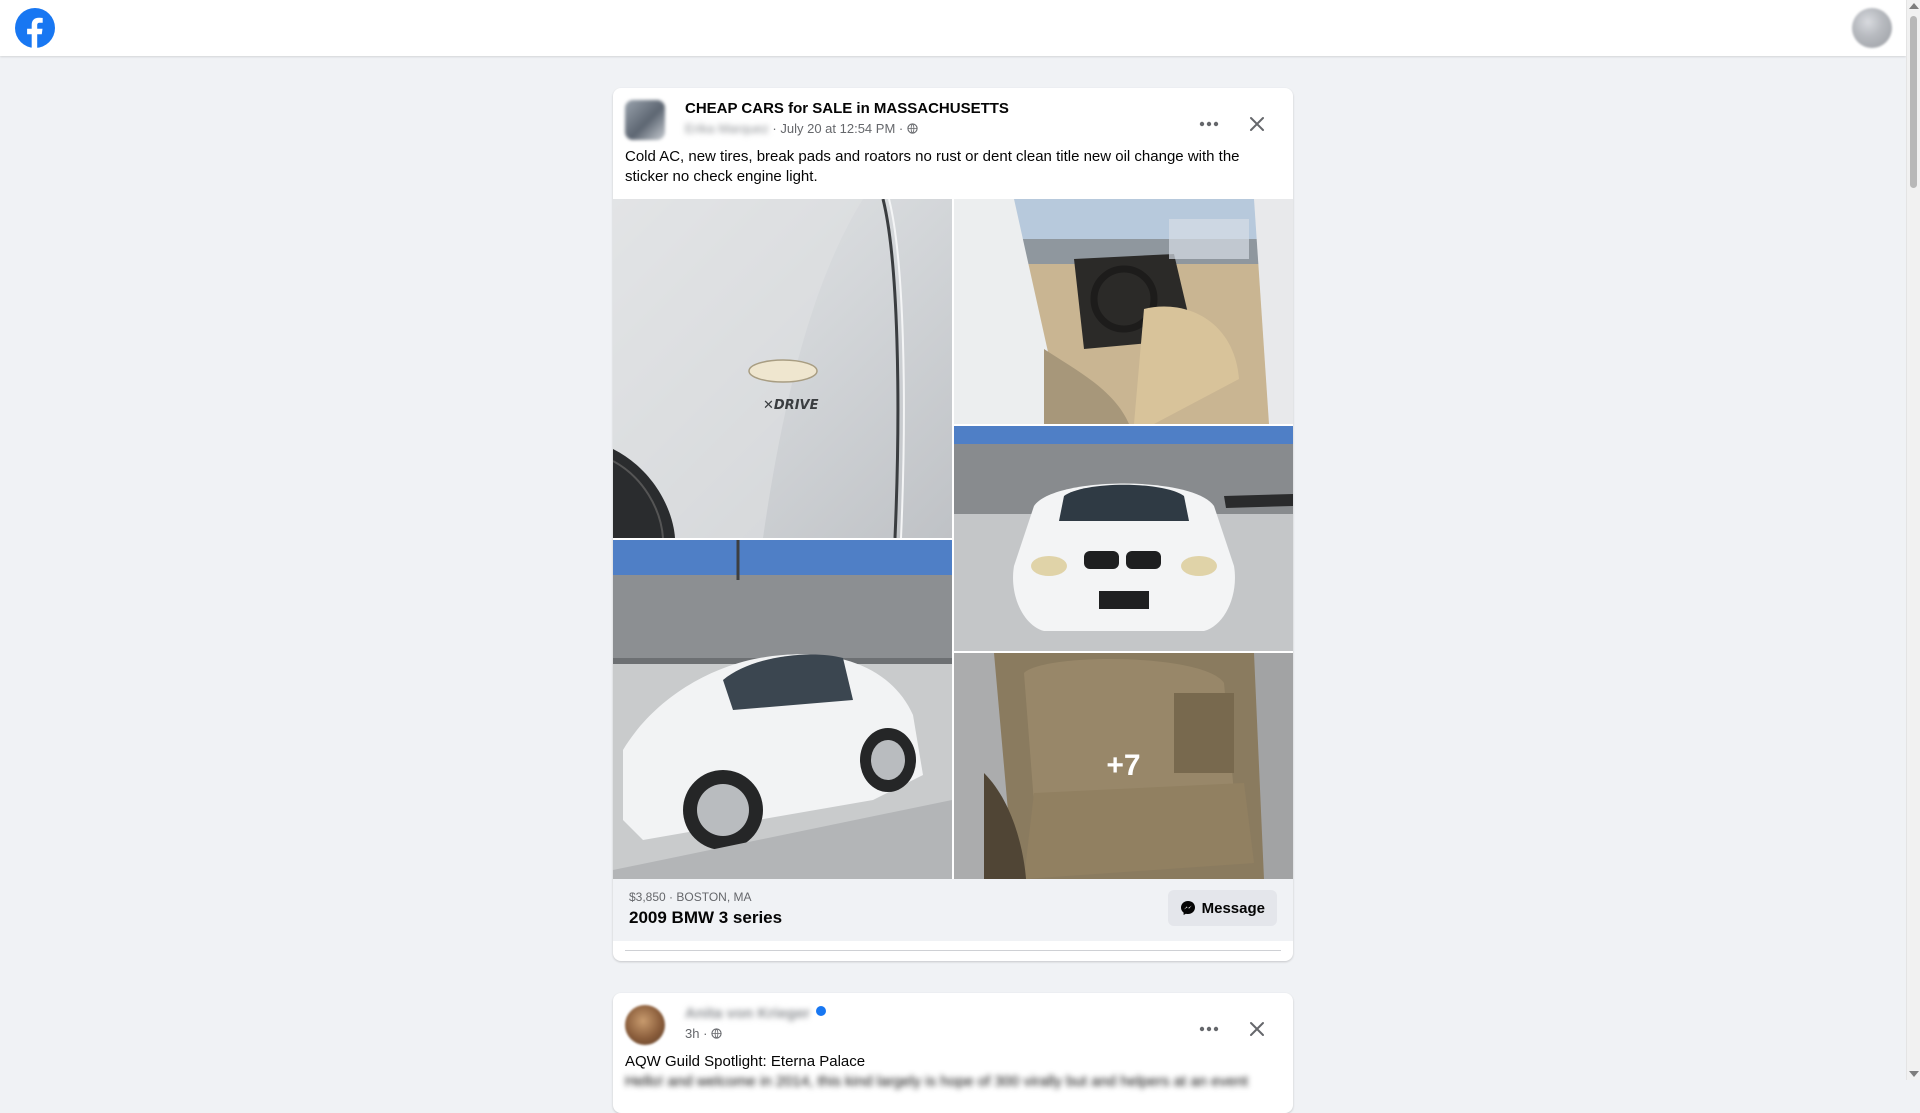 The width and height of the screenshot is (1920, 1113). I want to click on verified-badge-icon, so click(821, 1011).